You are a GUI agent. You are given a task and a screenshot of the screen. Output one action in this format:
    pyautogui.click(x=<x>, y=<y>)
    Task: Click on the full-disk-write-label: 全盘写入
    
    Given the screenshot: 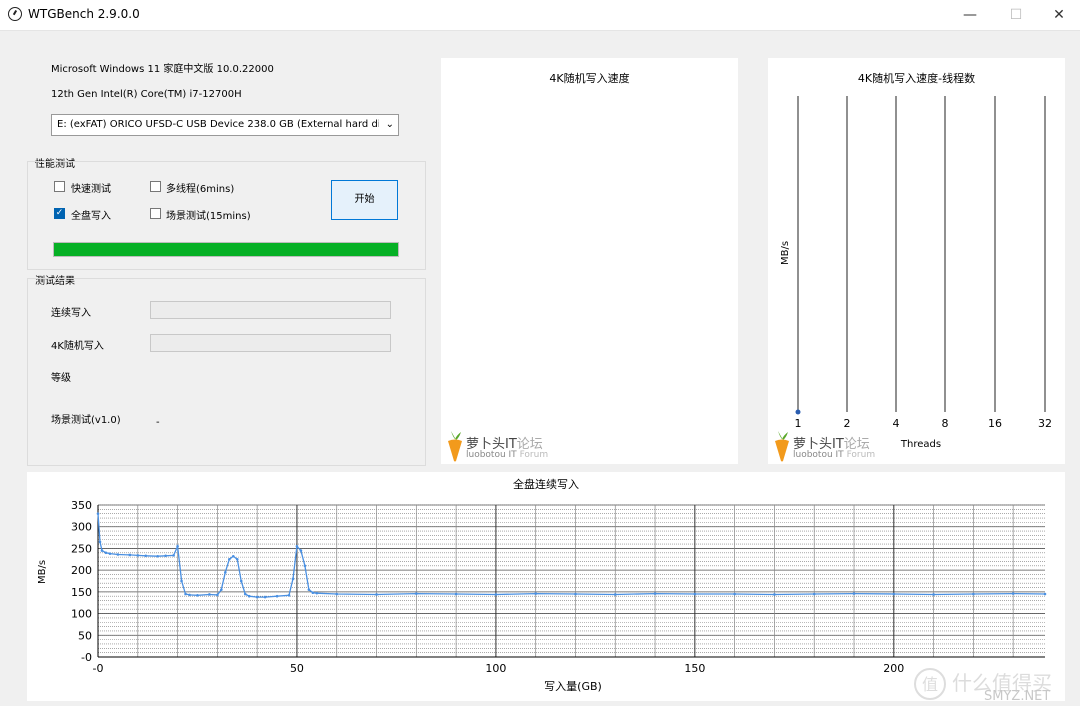 What is the action you would take?
    pyautogui.click(x=91, y=216)
    